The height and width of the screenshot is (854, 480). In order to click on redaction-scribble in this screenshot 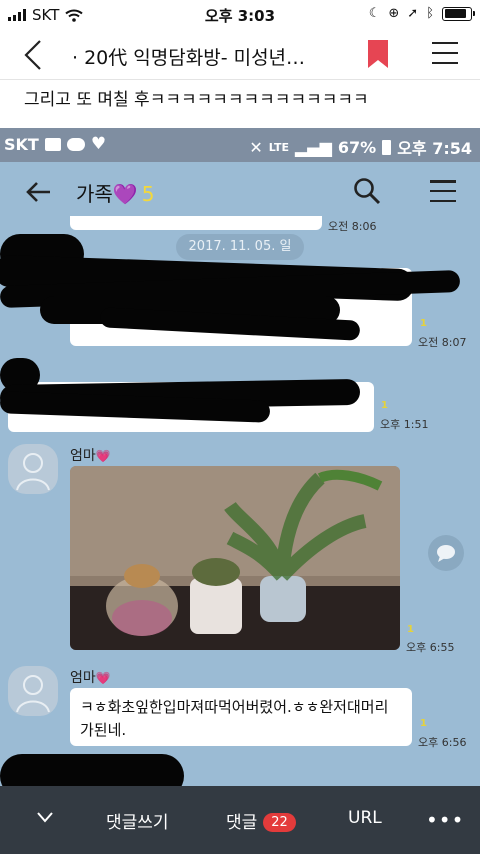, I will do `click(92, 770)`.